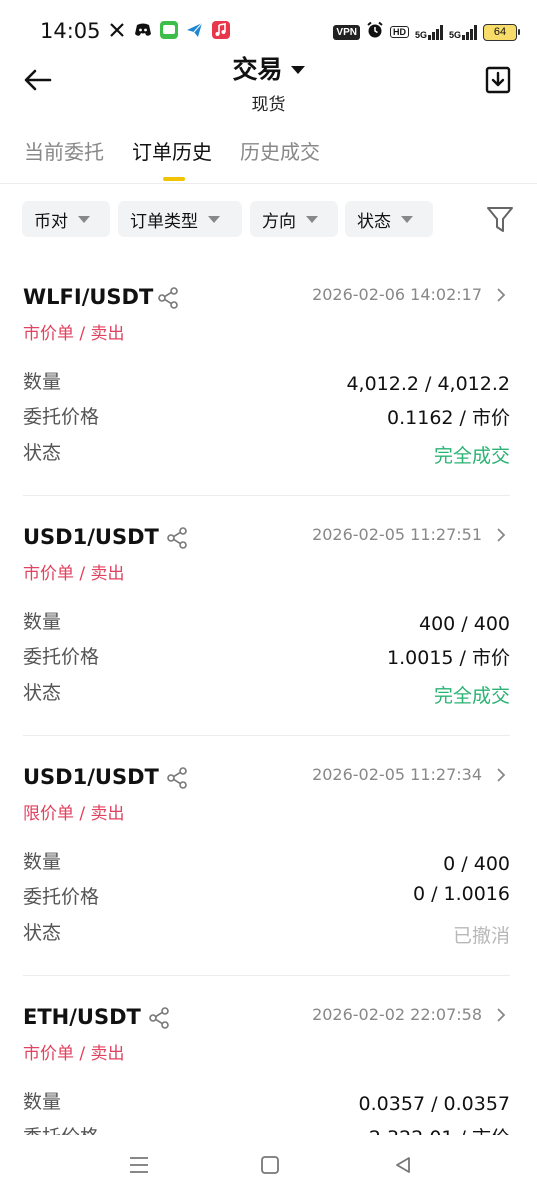 This screenshot has height=1200, width=537. I want to click on quantity-value: 0.0357 / 0.0357, so click(434, 1104).